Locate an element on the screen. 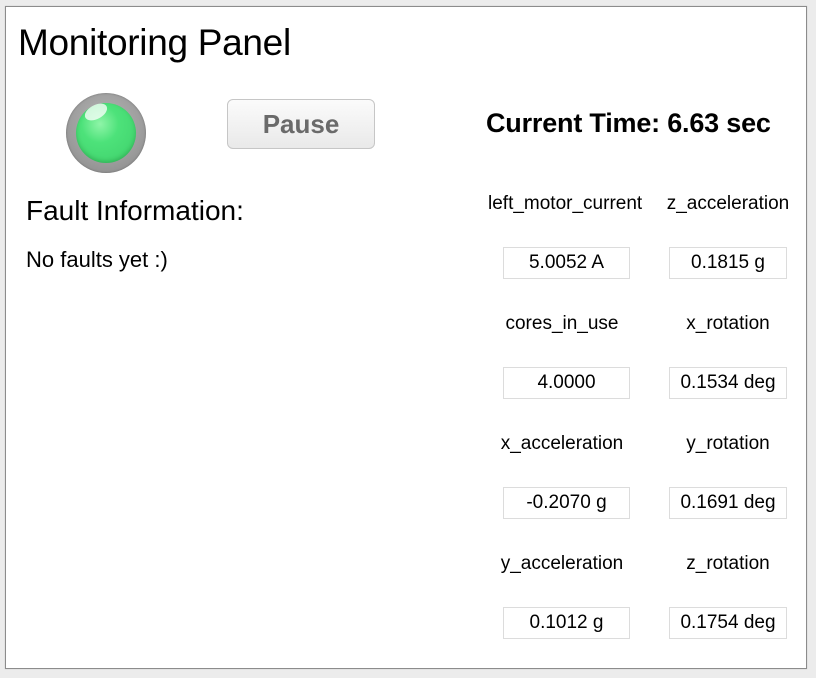  metric-label: x_acceleration is located at coordinates (562, 443).